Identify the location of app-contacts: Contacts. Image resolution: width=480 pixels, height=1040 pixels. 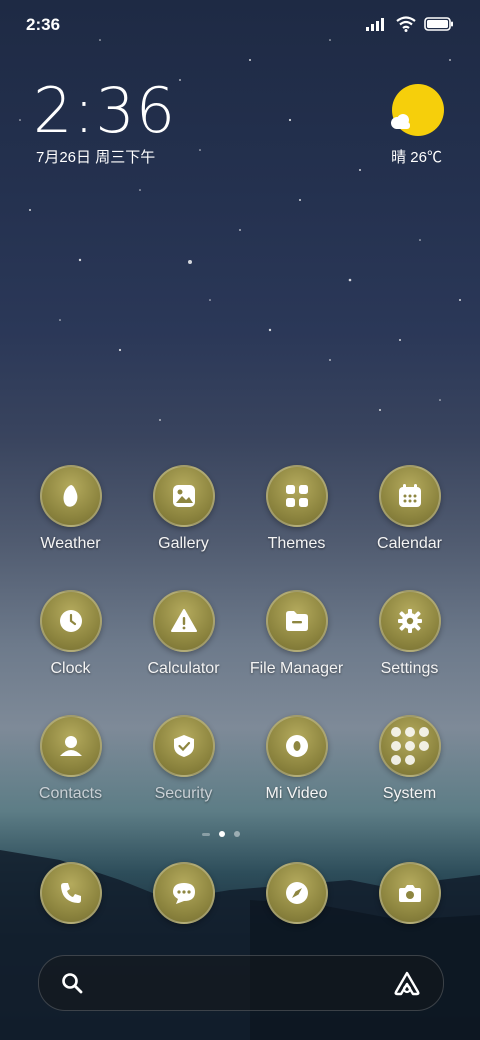
(70, 770).